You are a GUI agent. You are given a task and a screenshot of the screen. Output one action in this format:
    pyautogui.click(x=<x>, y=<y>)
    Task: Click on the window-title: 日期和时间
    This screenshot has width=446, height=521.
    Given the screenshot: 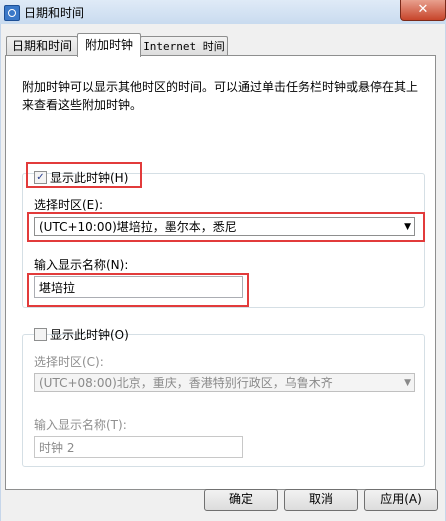 What is the action you would take?
    pyautogui.click(x=54, y=13)
    